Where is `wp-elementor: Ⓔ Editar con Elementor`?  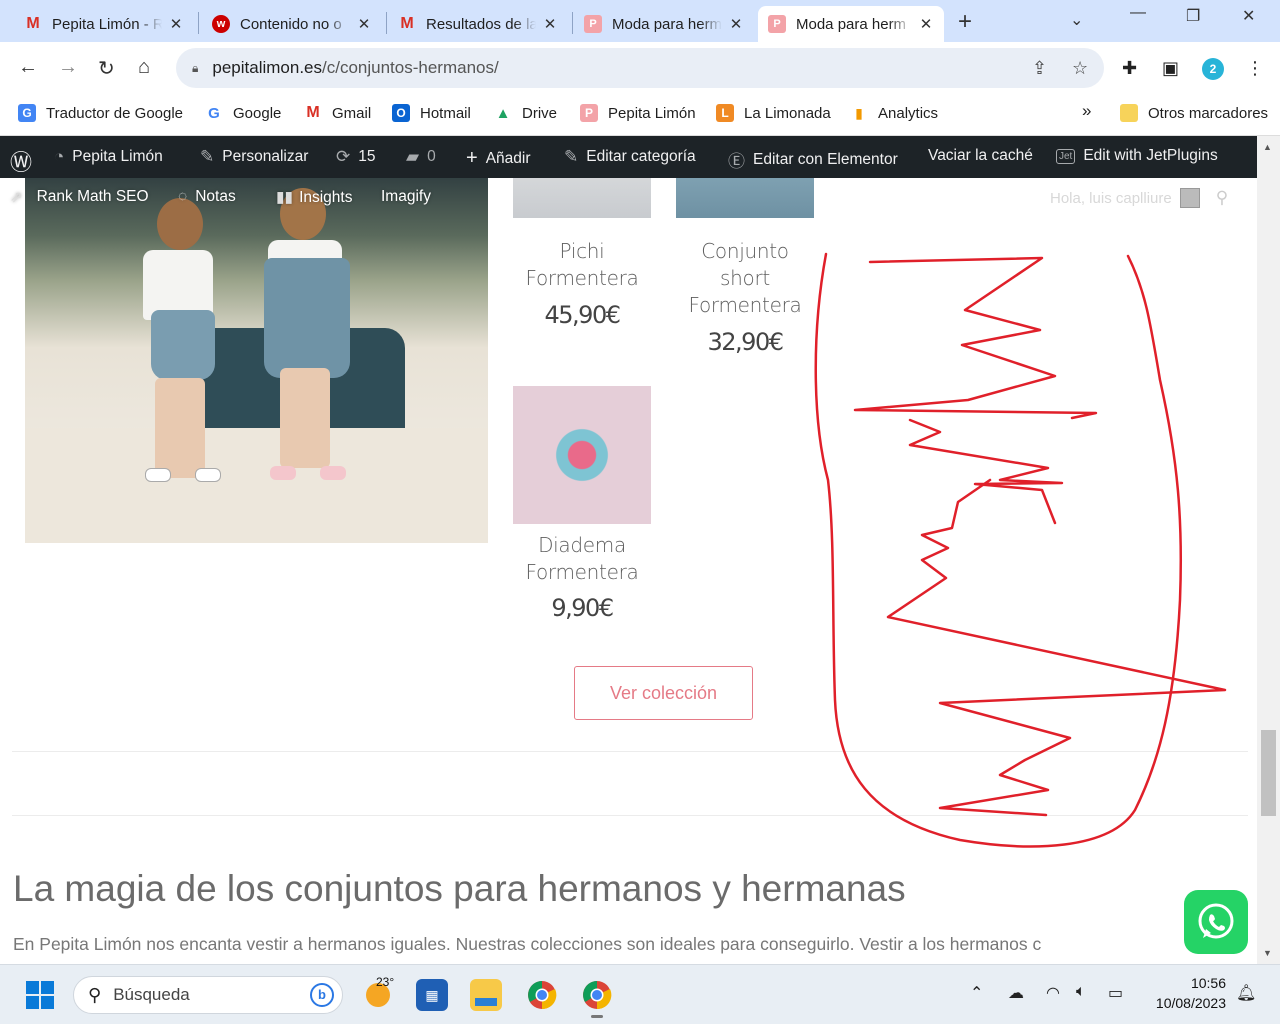 wp-elementor: Ⓔ Editar con Elementor is located at coordinates (813, 159).